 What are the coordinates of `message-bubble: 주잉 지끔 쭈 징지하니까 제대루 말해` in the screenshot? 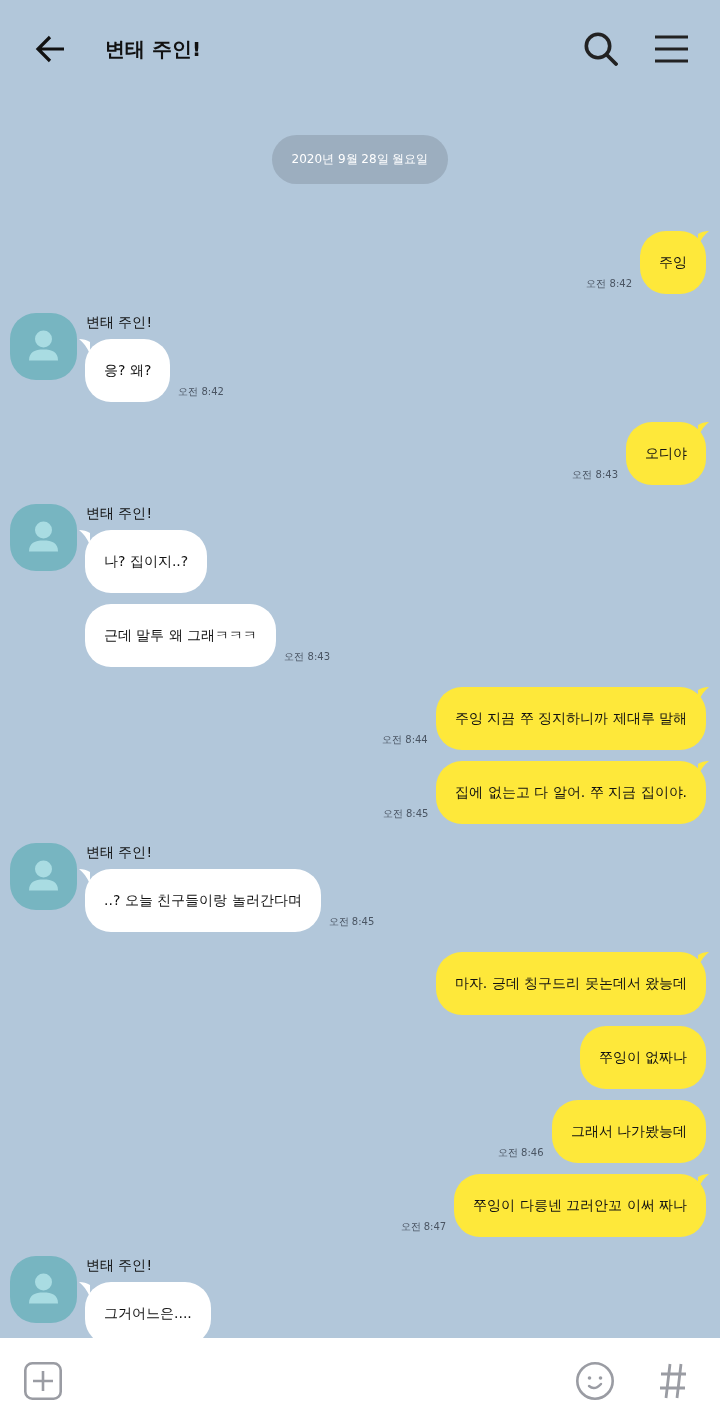 It's located at (572, 718).